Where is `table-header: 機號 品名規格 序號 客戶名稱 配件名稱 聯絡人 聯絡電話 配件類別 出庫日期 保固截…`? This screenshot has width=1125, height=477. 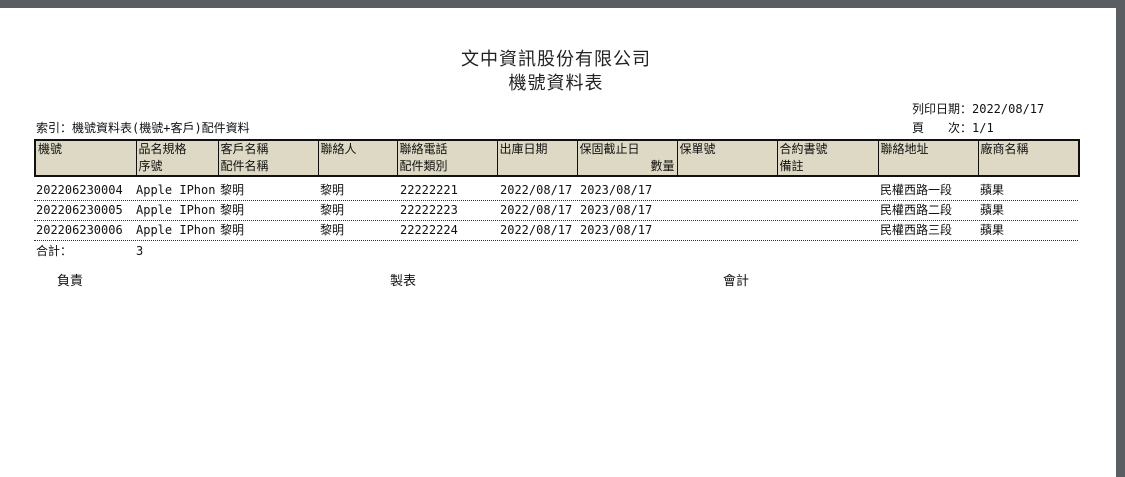 table-header: 機號 品名規格 序號 客戶名稱 配件名稱 聯絡人 聯絡電話 配件類別 出庫日期 保固截… is located at coordinates (557, 158).